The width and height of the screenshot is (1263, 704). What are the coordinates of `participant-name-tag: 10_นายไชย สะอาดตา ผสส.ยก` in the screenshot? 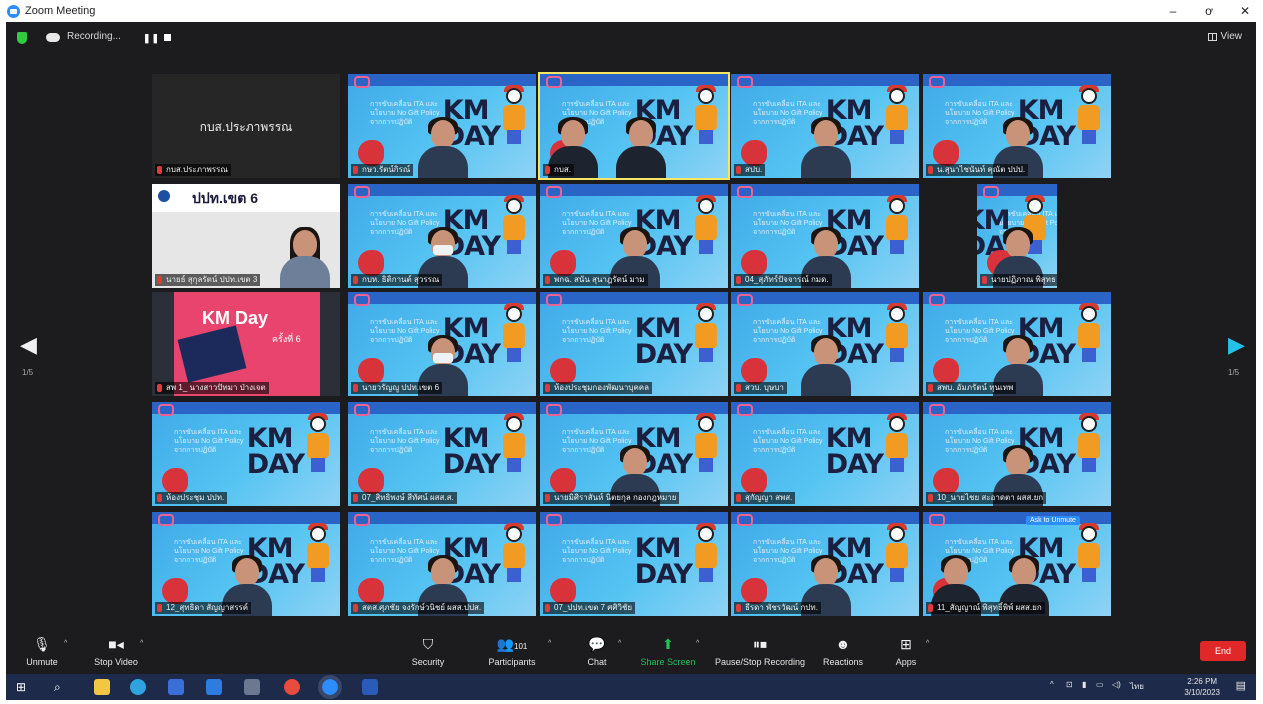 It's located at (986, 498).